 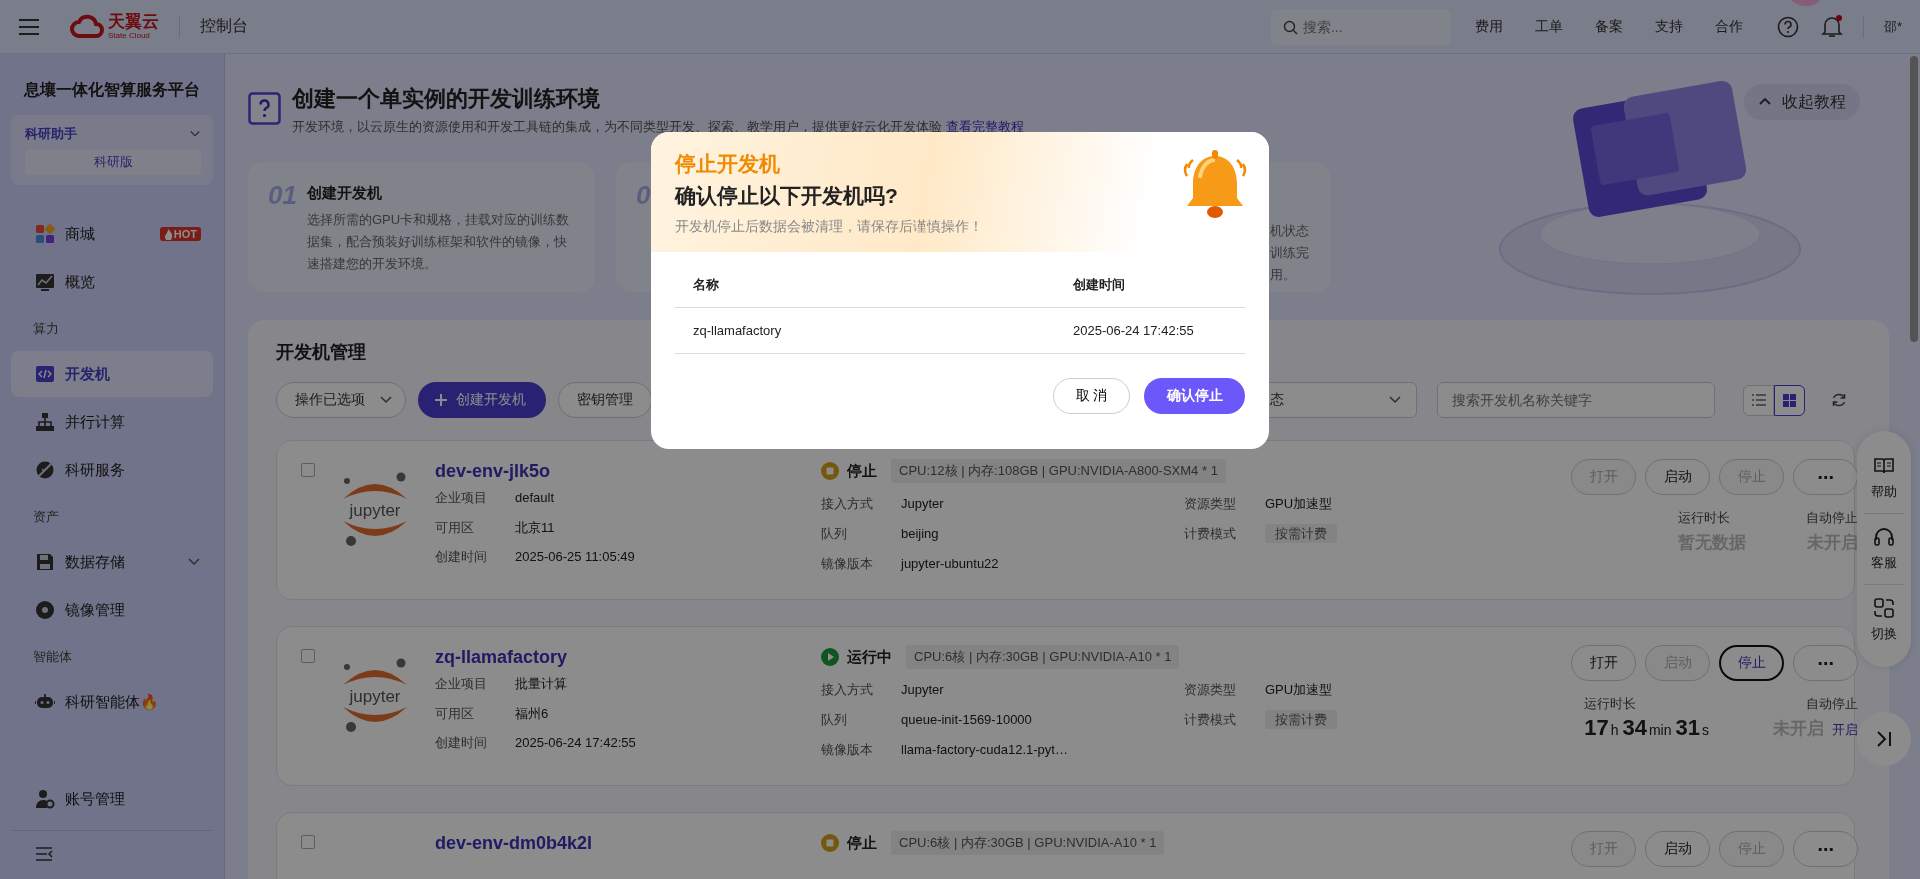 I want to click on logo-text: 天翼云, so click(x=133, y=21).